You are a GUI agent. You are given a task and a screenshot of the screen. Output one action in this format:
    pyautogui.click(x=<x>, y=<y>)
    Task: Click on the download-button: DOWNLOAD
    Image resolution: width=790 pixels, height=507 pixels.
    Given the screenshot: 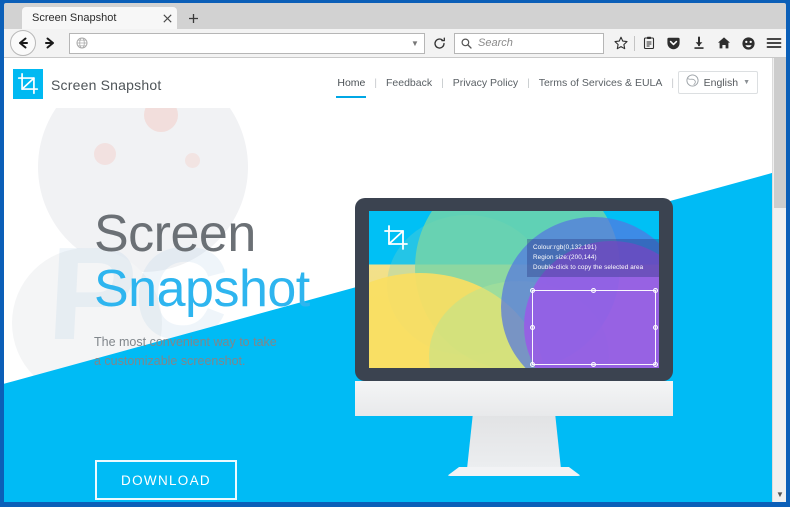 What is the action you would take?
    pyautogui.click(x=166, y=480)
    